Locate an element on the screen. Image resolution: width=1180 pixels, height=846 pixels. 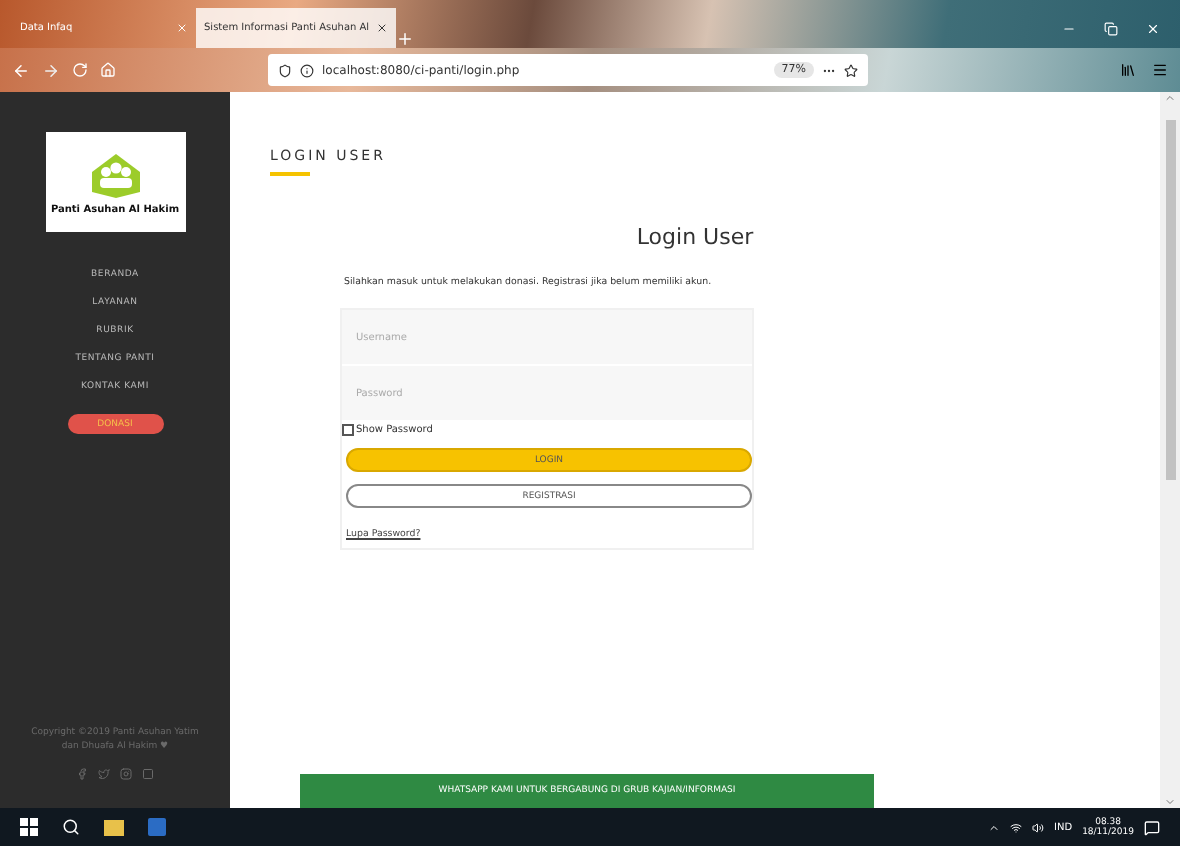
back-icon is located at coordinates (21, 70).